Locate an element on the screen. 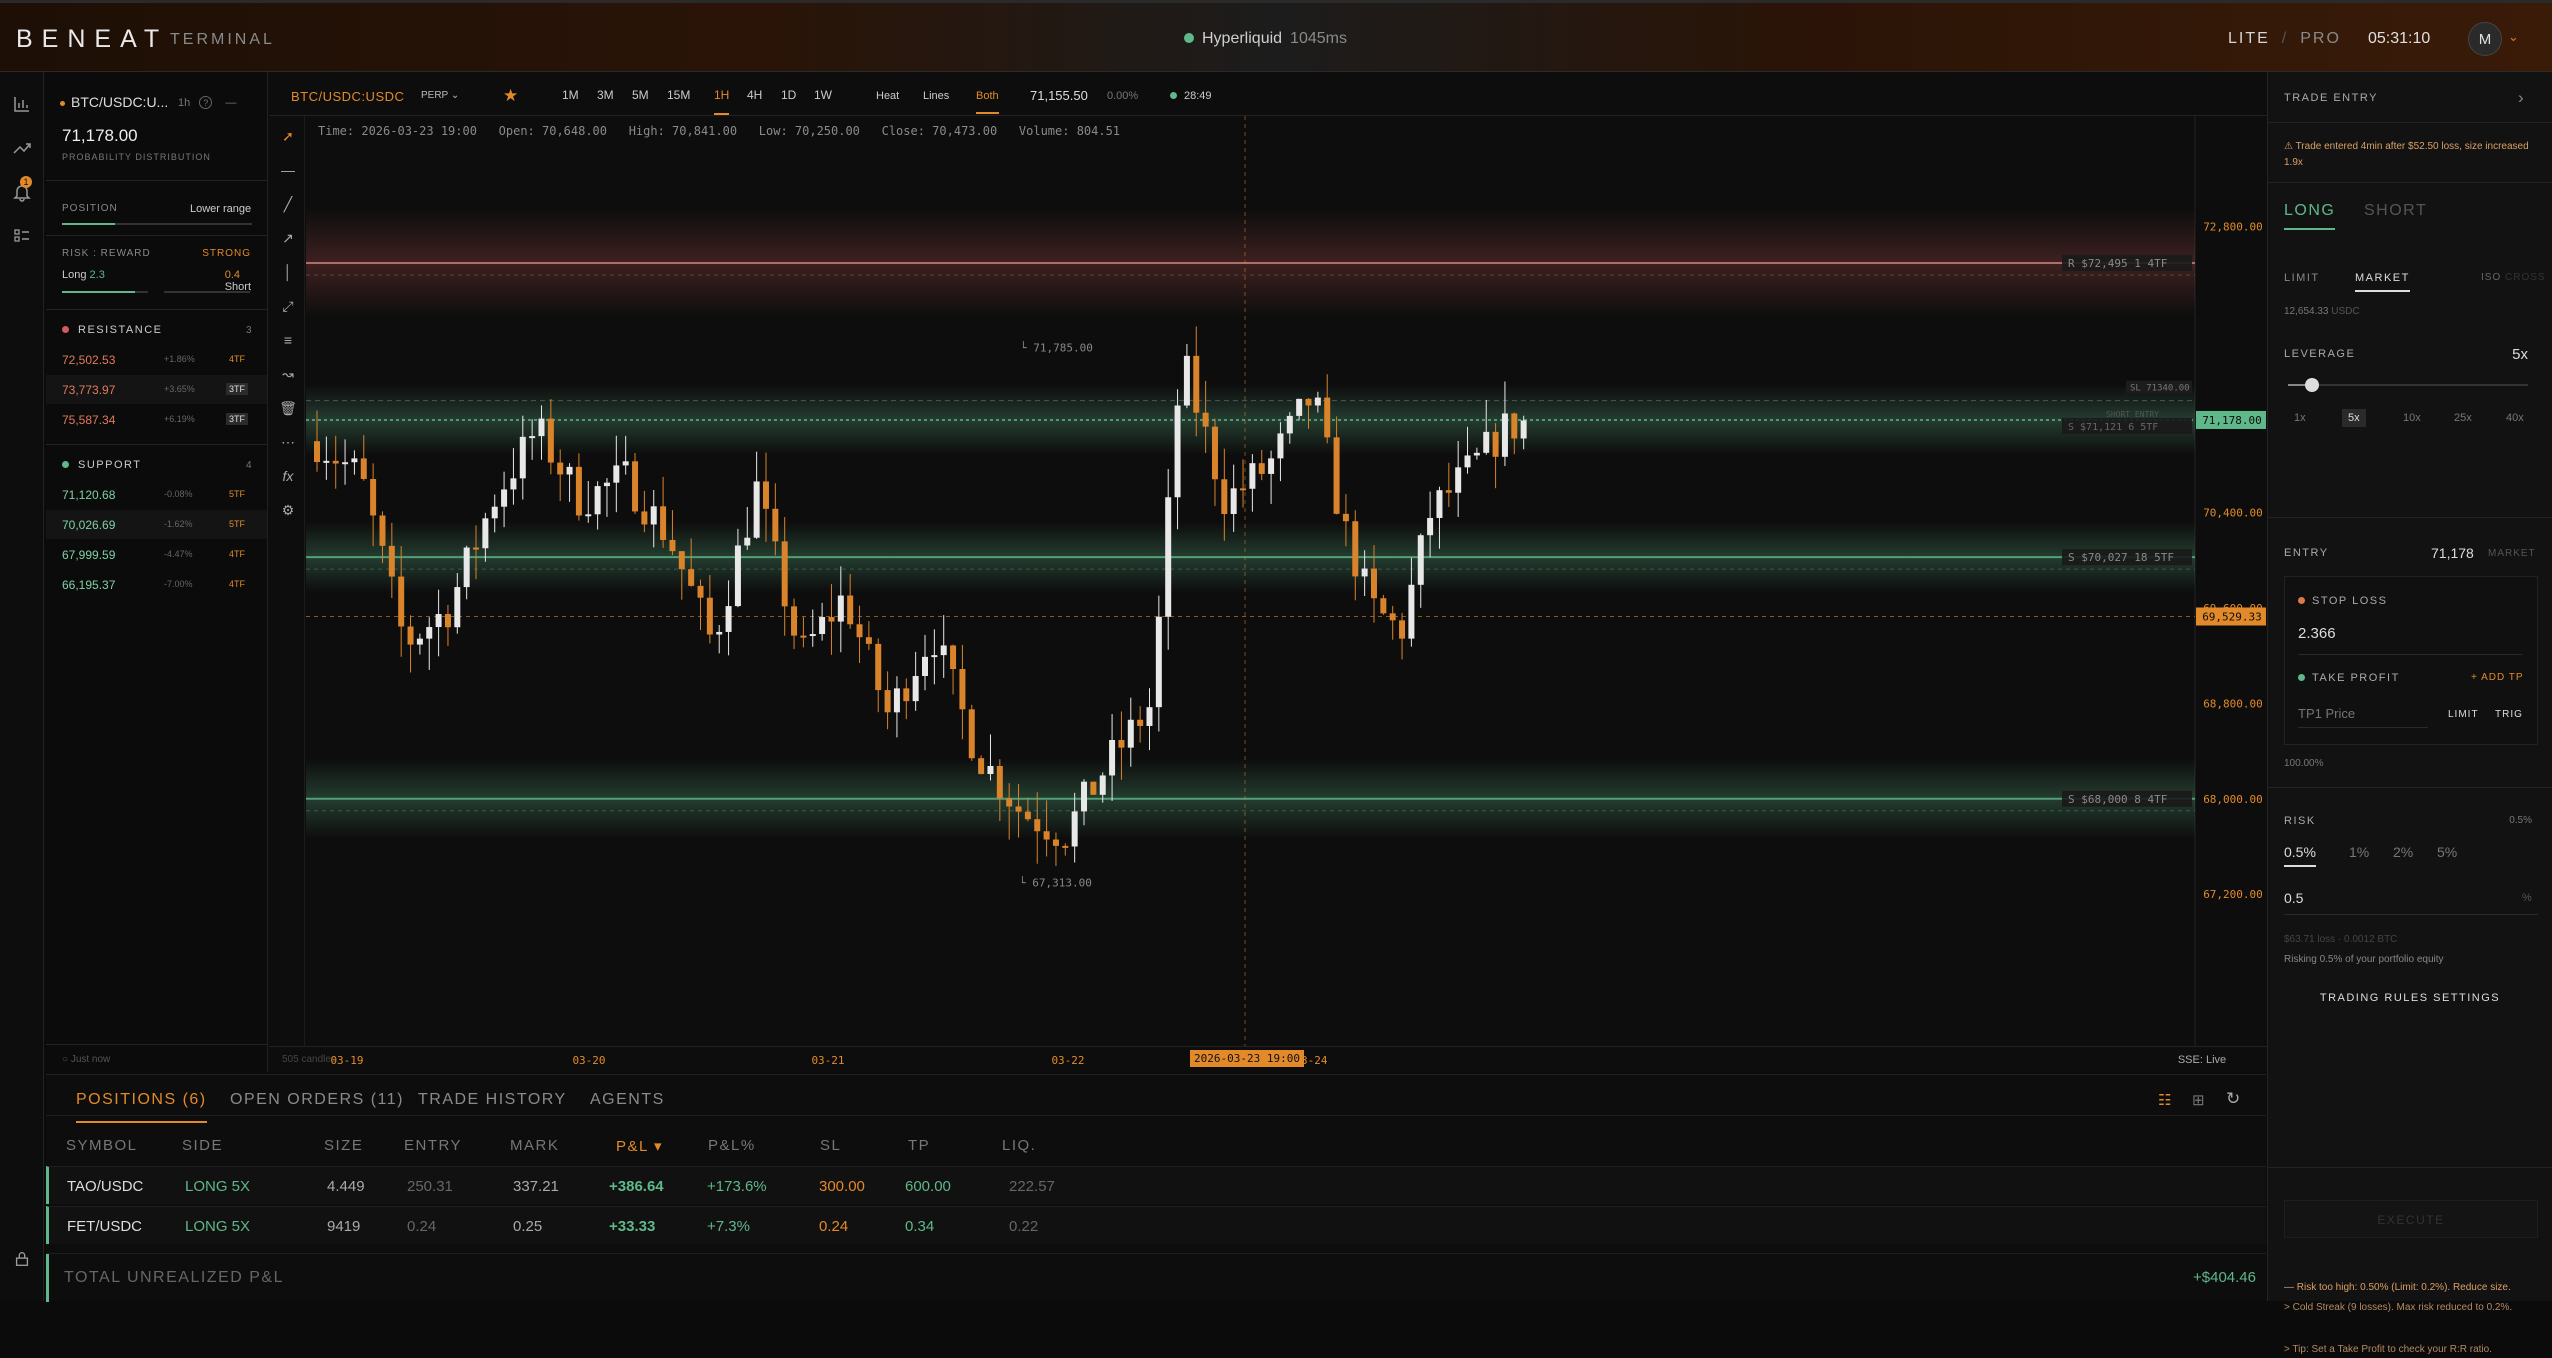 This screenshot has width=2552, height=1358. cross-toggle: CROSS is located at coordinates (2525, 277).